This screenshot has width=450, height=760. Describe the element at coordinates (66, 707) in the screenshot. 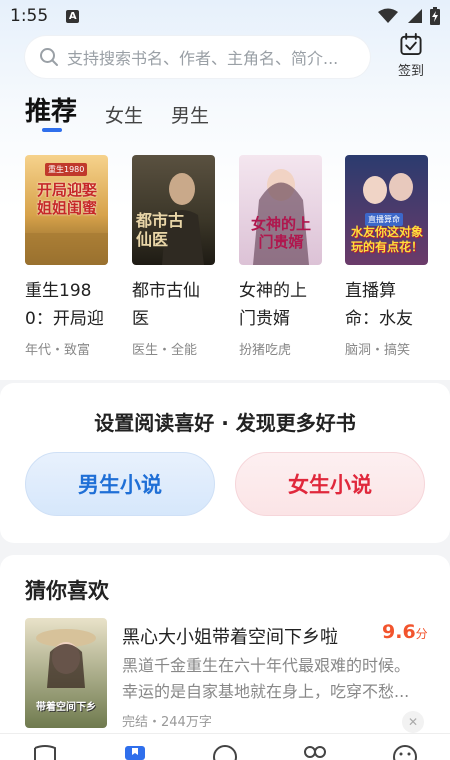

I see `cover-title: 带着空间下乡` at that location.